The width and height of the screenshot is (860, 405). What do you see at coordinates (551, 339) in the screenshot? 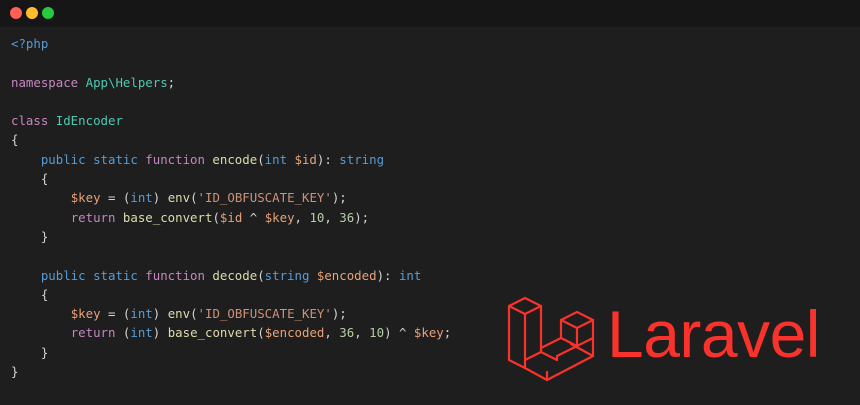
I see `laravel-logo-icon` at bounding box center [551, 339].